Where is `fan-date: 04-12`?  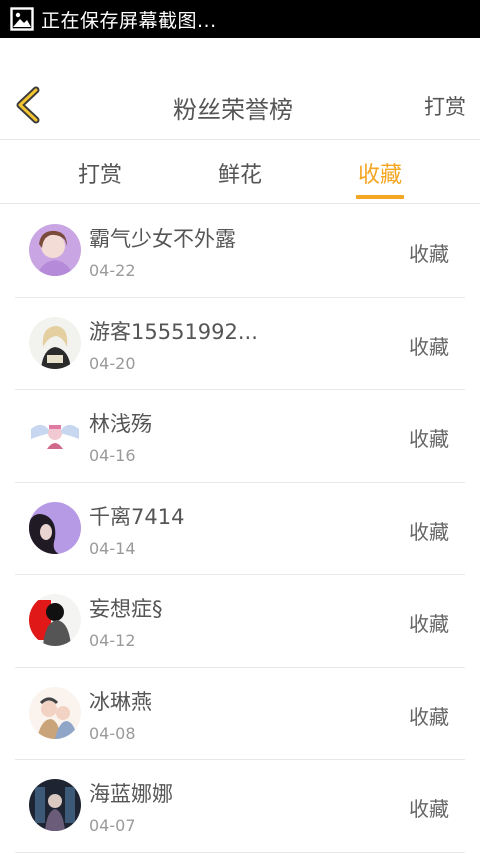
fan-date: 04-12 is located at coordinates (112, 640).